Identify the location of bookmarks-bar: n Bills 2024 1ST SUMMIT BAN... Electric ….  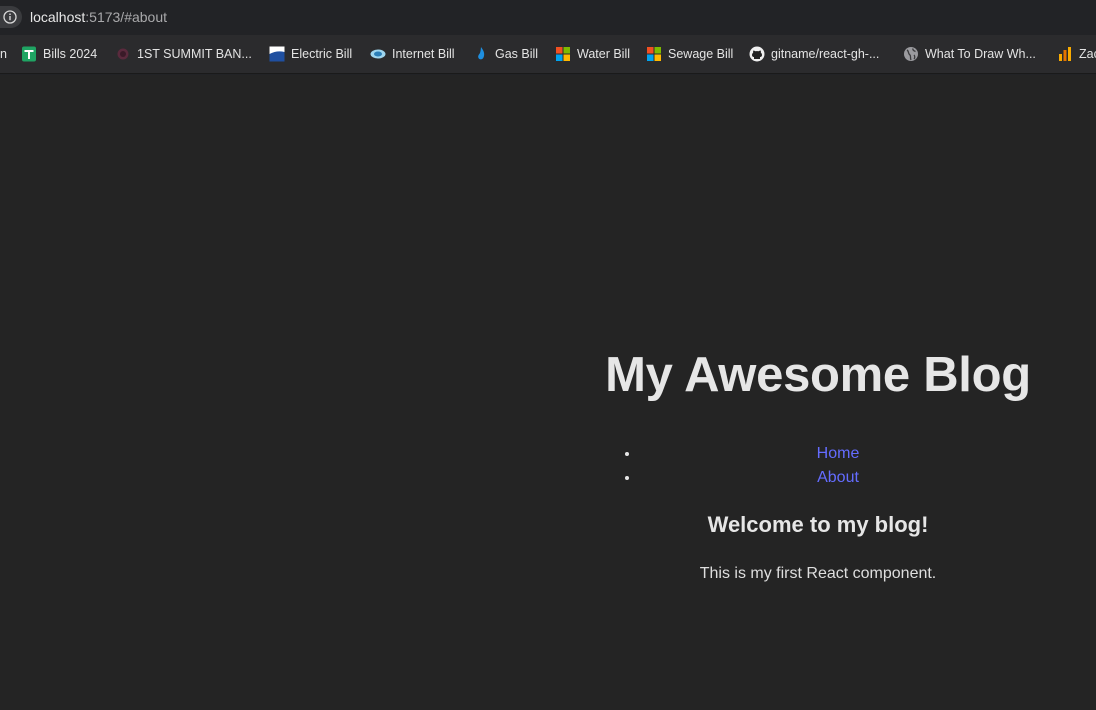
(548, 54).